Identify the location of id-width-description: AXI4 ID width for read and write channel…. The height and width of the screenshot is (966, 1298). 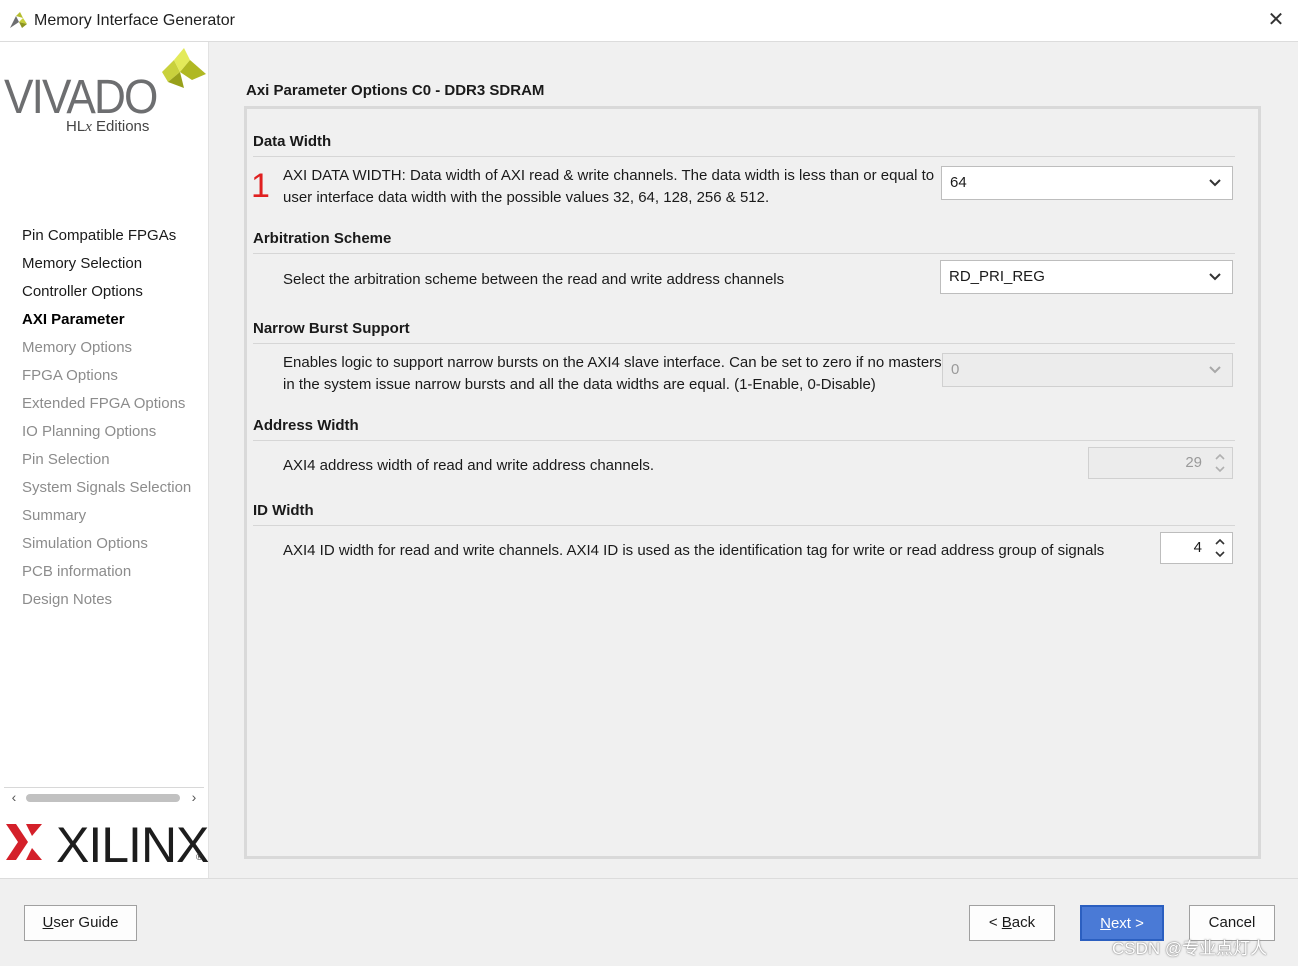
(694, 550).